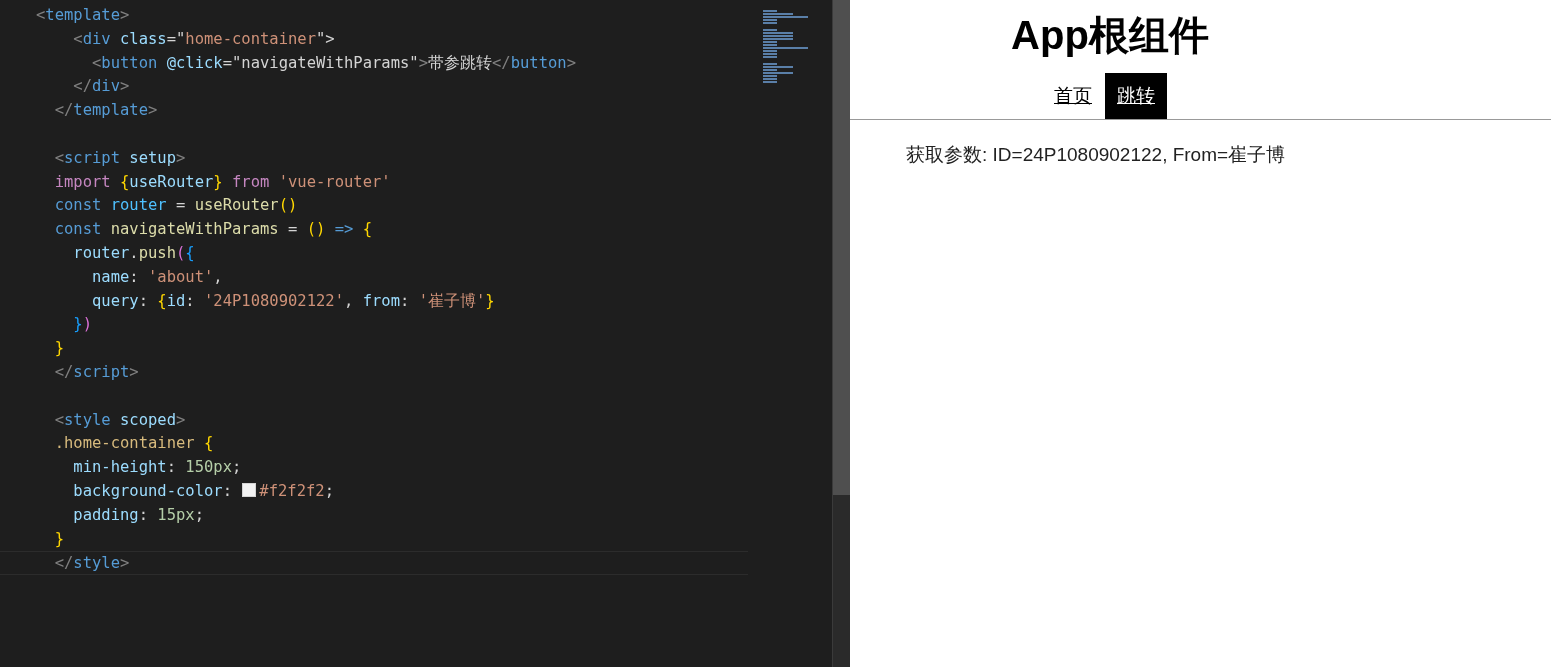 This screenshot has height=667, width=1551. I want to click on scrollbar-thumb, so click(841, 247).